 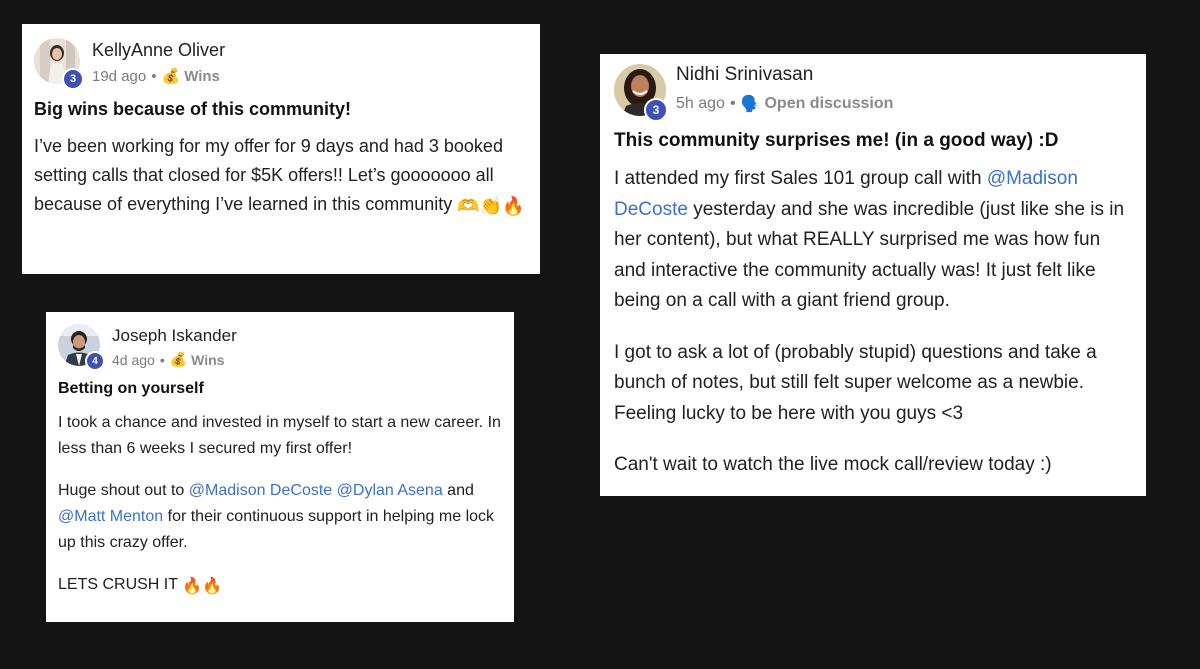 I want to click on mention-link: @Matt Menton, so click(x=110, y=516).